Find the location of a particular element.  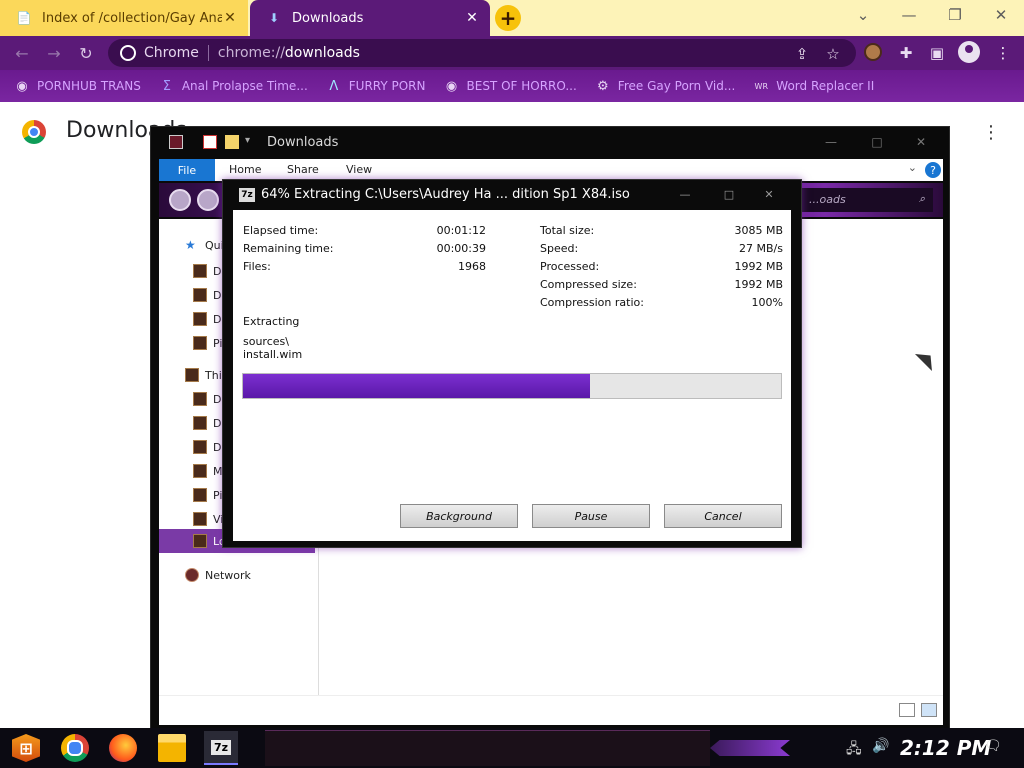

tab-index-collection: 📄 Index of /collection/Gay Anal R ✕ is located at coordinates (124, 18).